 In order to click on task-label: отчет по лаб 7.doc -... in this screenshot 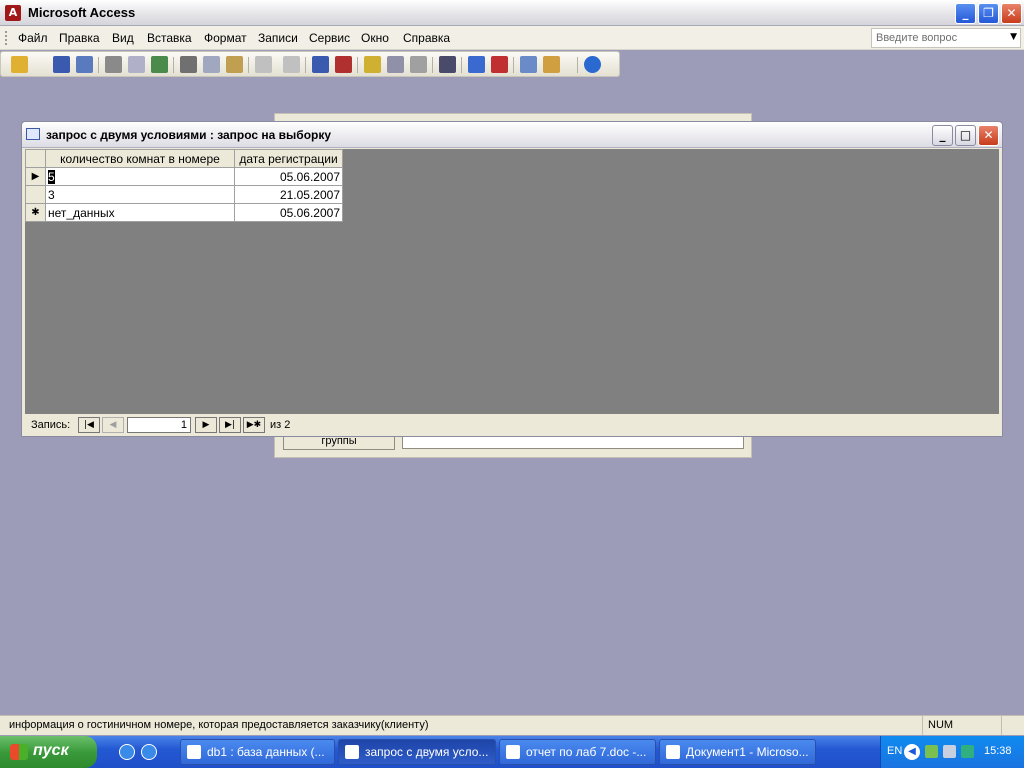, I will do `click(586, 752)`.